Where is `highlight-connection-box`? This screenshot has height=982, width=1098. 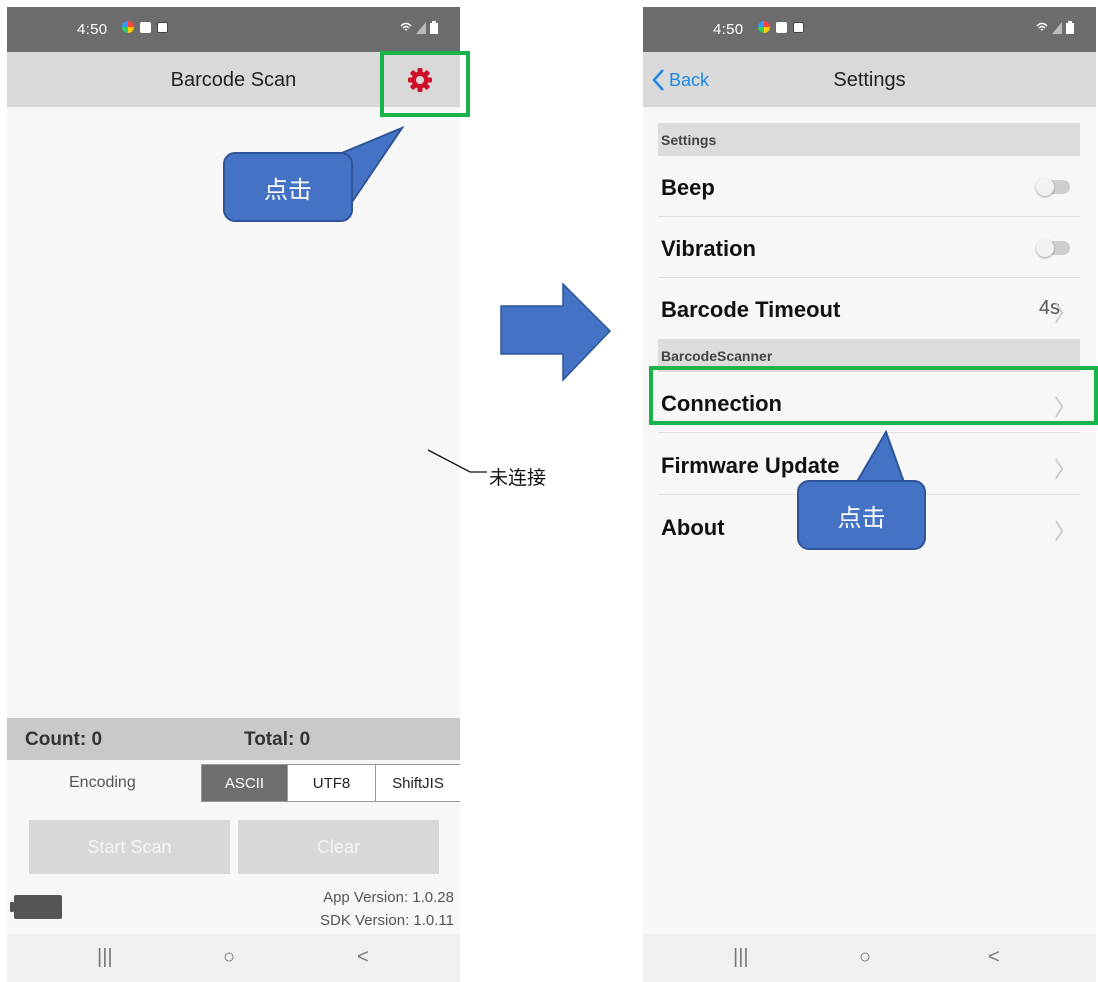
highlight-connection-box is located at coordinates (873, 395).